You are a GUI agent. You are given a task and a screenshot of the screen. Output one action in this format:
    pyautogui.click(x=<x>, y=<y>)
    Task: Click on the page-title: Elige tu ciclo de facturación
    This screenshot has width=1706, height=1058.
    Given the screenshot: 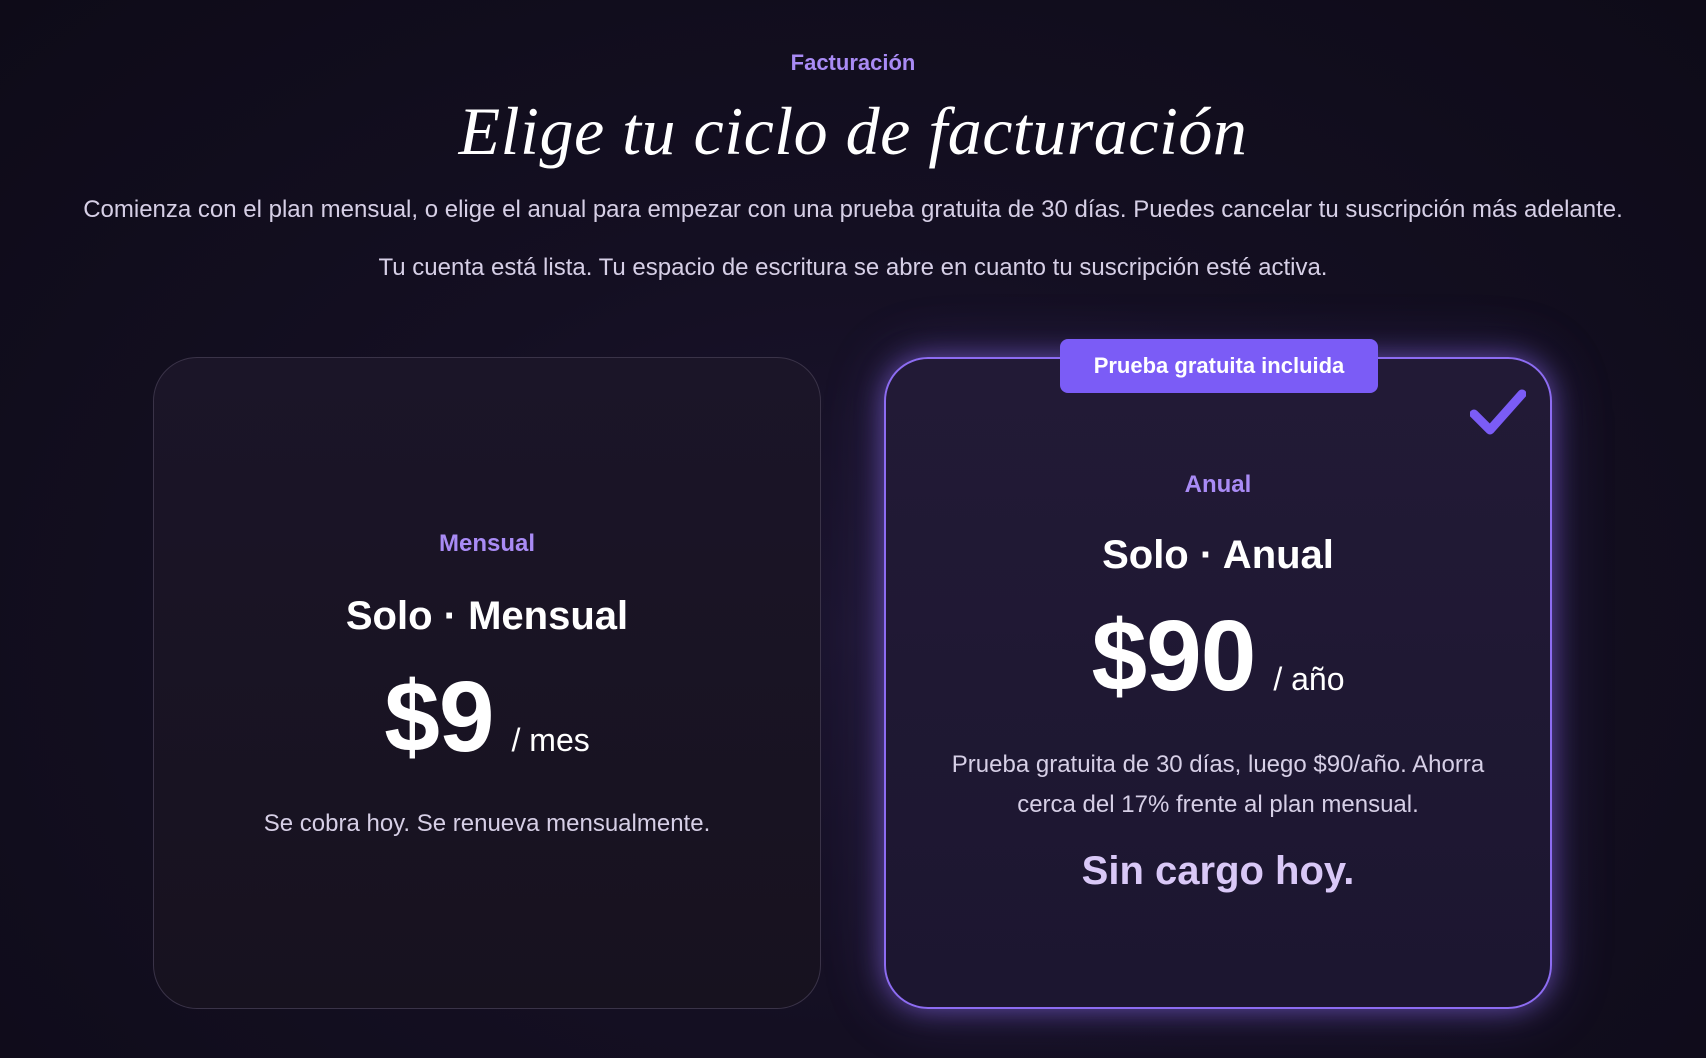 What is the action you would take?
    pyautogui.click(x=853, y=131)
    